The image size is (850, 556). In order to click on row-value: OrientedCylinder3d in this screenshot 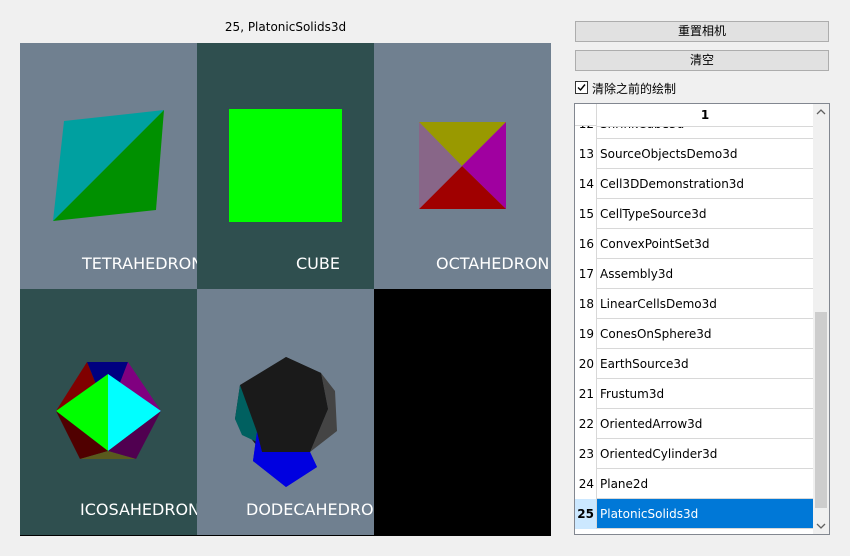, I will do `click(706, 454)`.